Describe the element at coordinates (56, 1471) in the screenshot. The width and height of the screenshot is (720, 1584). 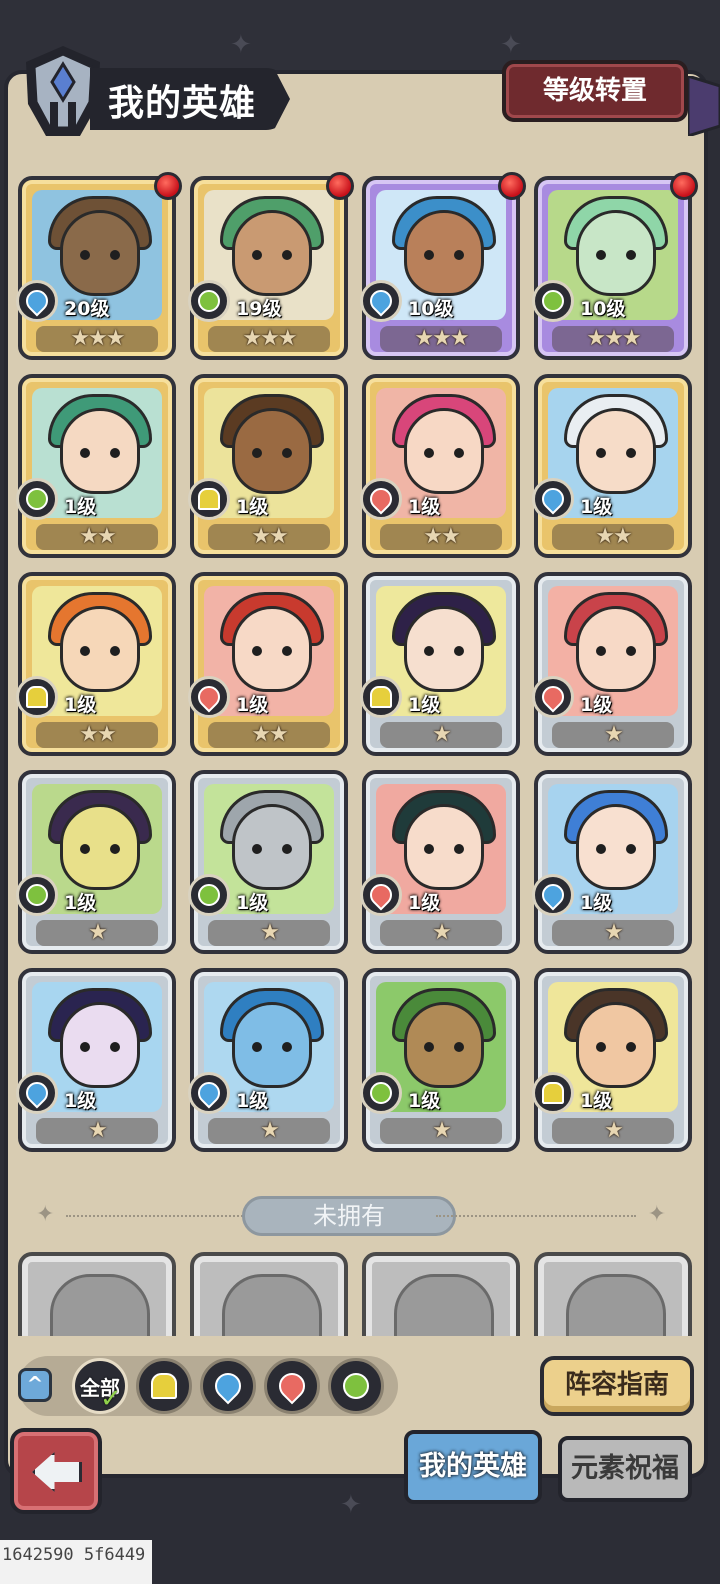
I see `back-button` at that location.